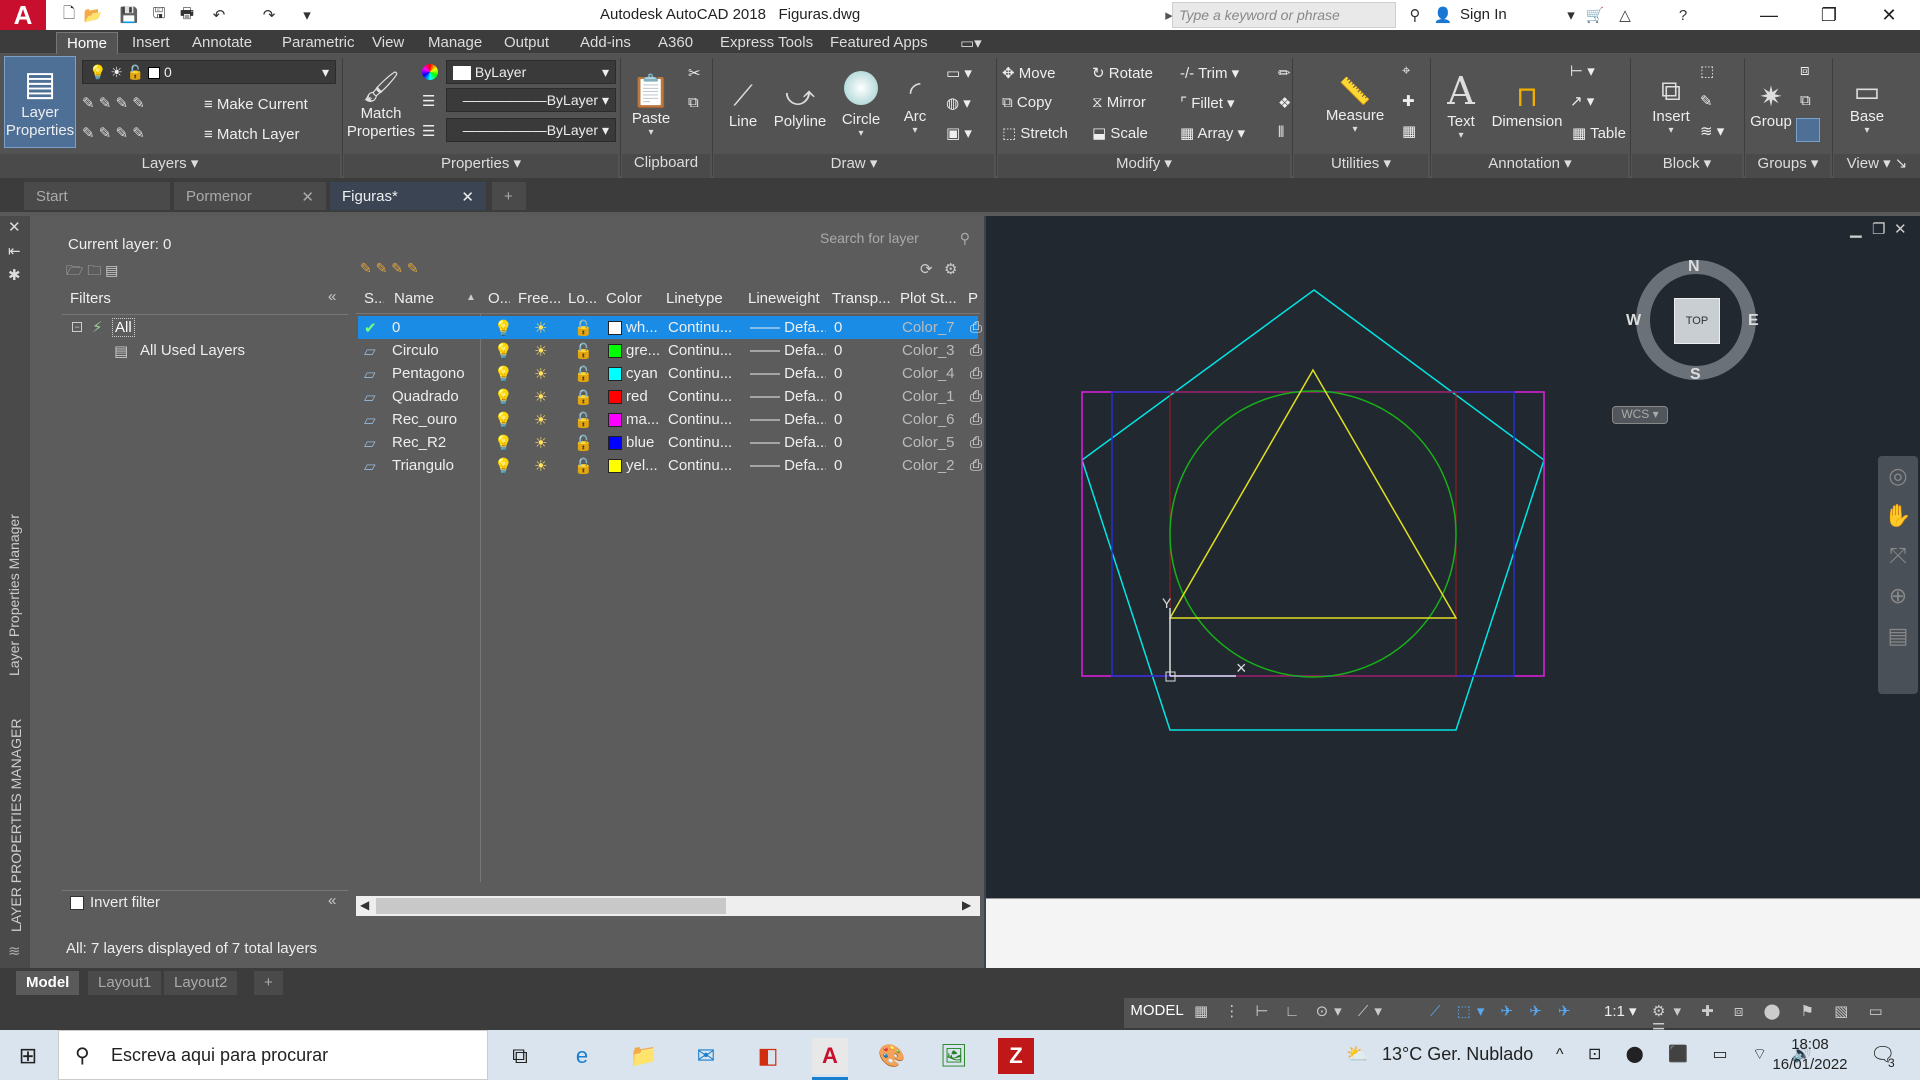 The width and height of the screenshot is (1920, 1080). What do you see at coordinates (1284, 15) in the screenshot?
I see `help-search-input: Type a keyword or phrase` at bounding box center [1284, 15].